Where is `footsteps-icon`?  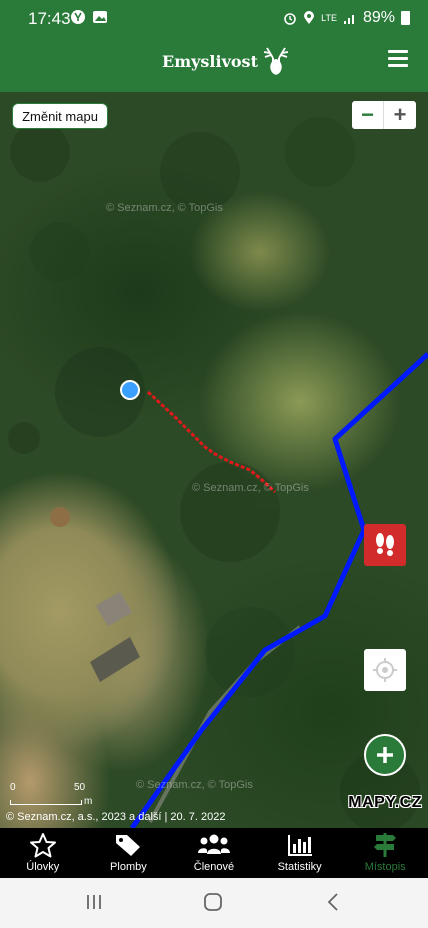 footsteps-icon is located at coordinates (385, 544).